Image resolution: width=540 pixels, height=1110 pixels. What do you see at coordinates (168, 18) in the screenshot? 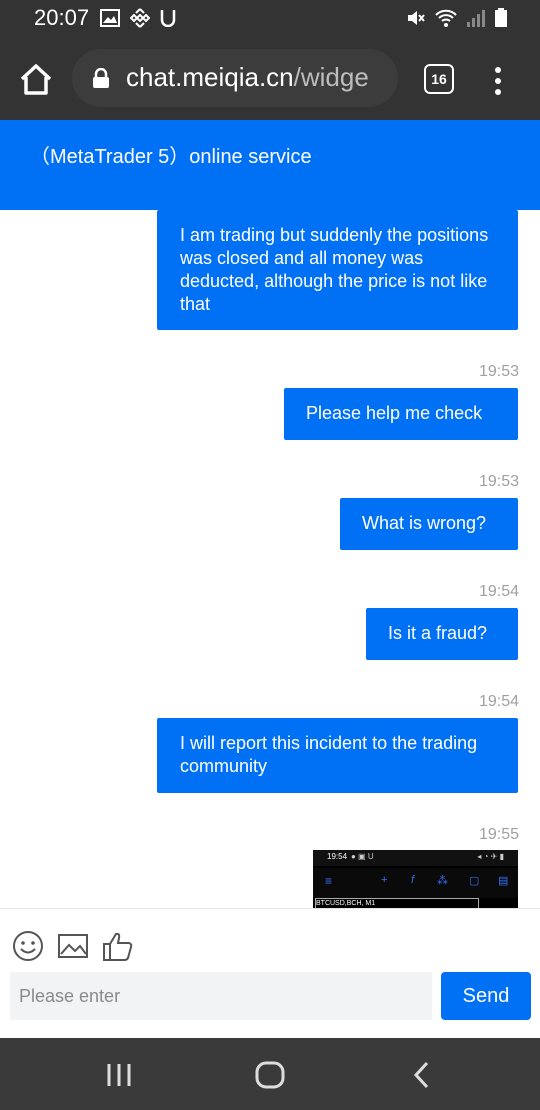
I see `u-icon` at bounding box center [168, 18].